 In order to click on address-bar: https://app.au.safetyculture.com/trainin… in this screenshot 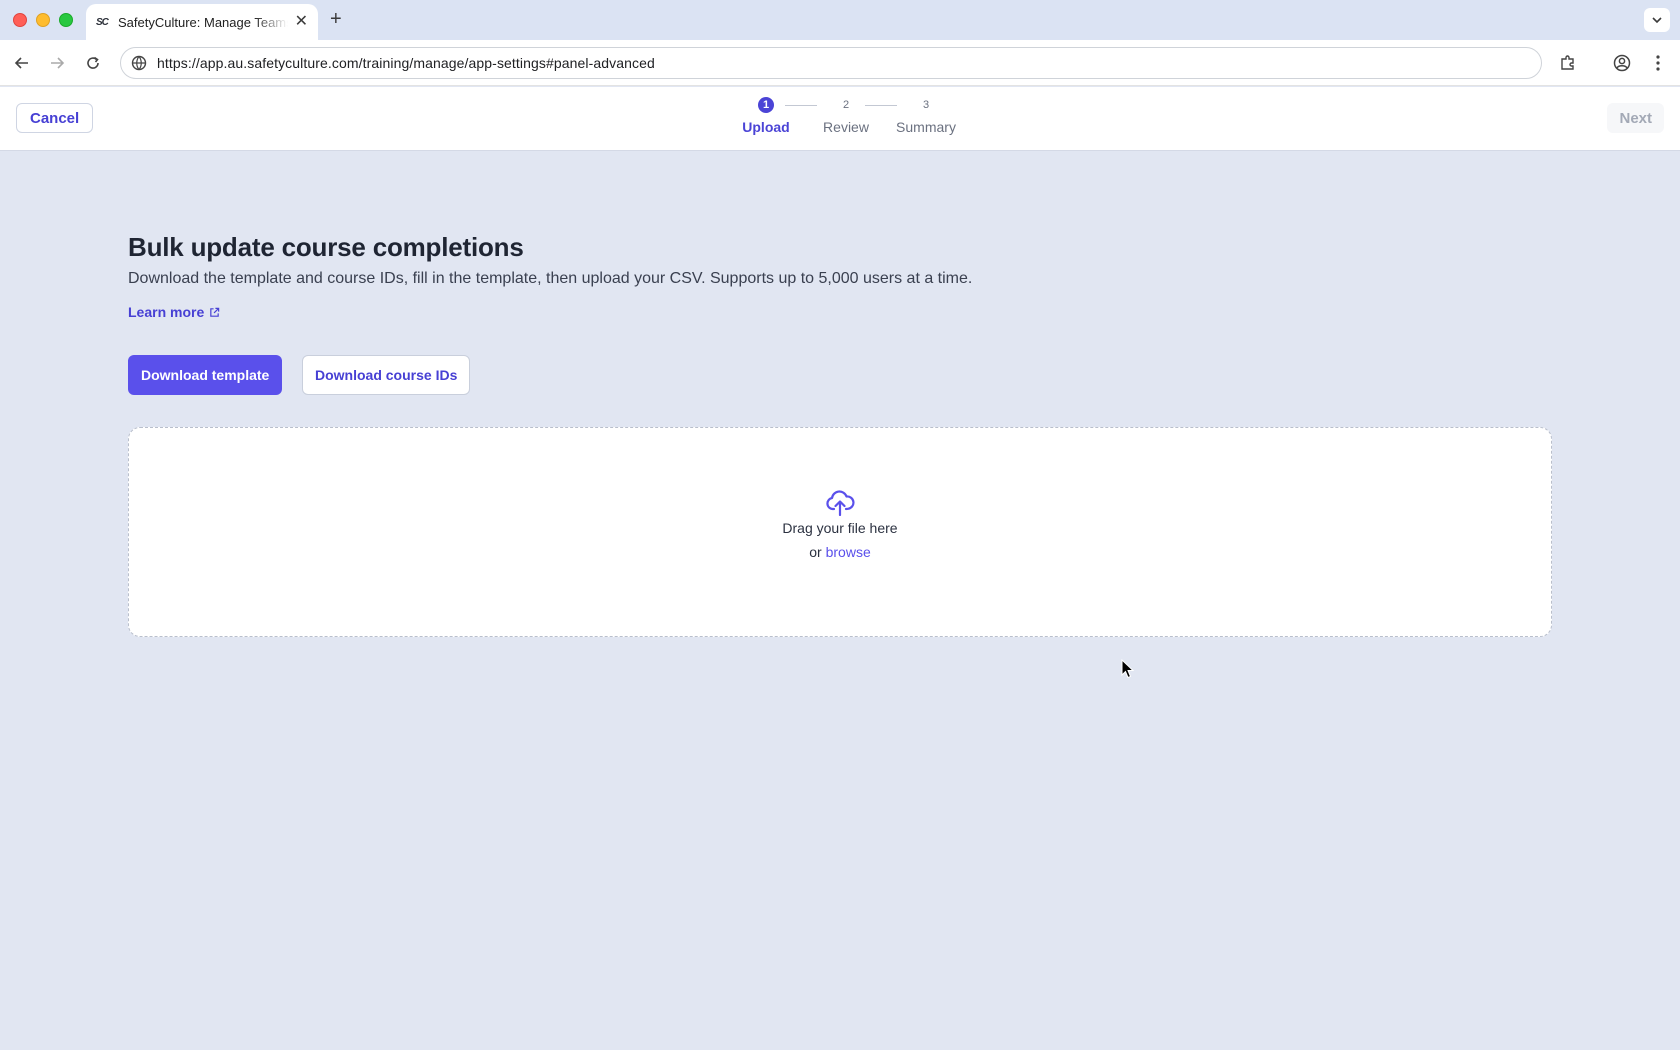, I will do `click(831, 63)`.